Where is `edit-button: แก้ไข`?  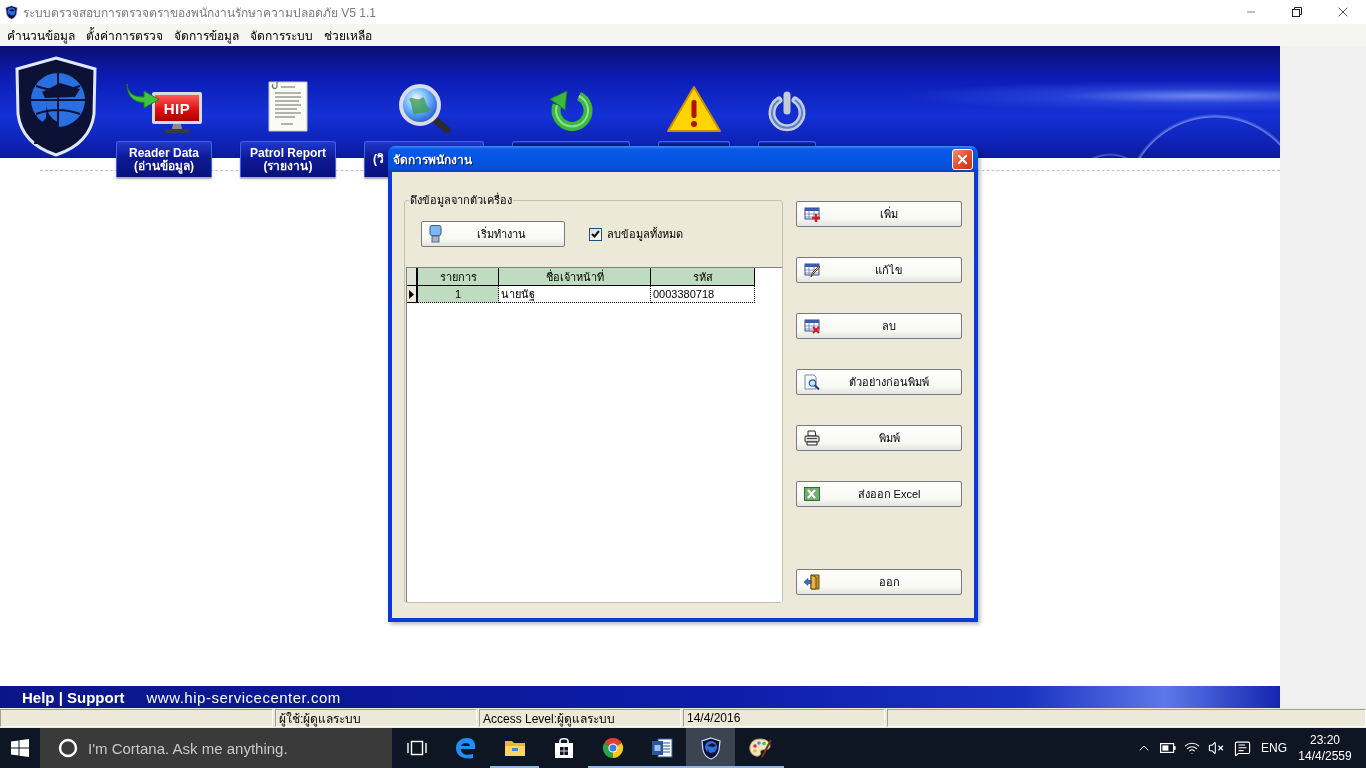
edit-button: แก้ไข is located at coordinates (879, 270).